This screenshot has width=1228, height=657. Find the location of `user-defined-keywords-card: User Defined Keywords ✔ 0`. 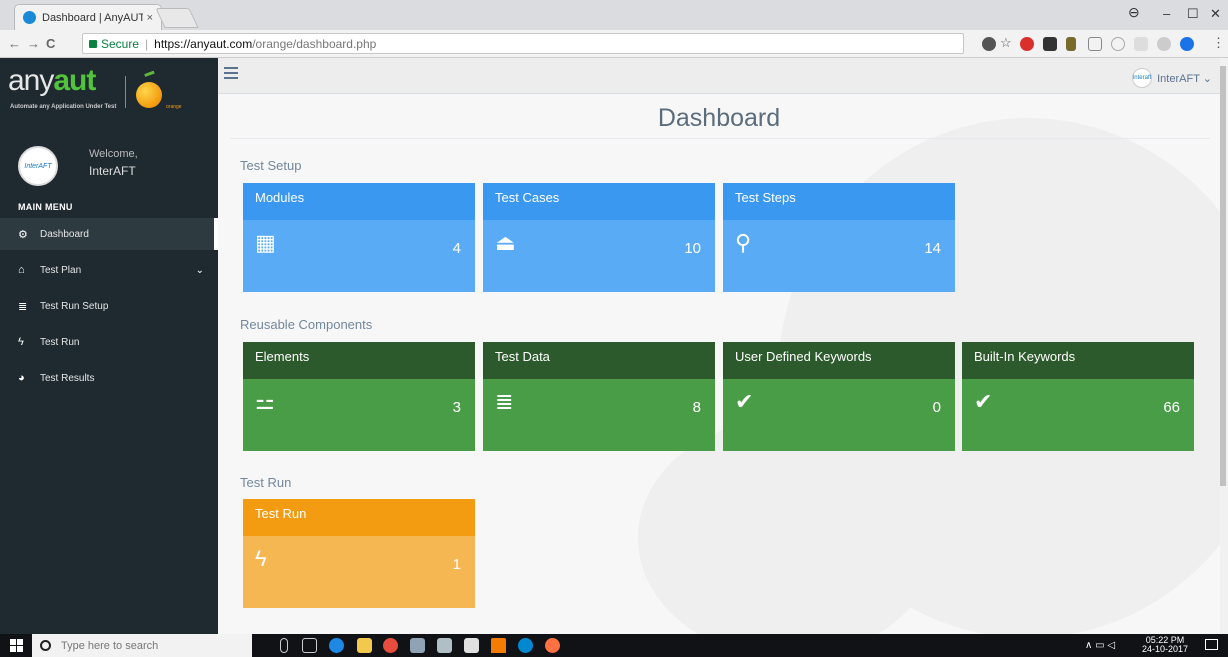

user-defined-keywords-card: User Defined Keywords ✔ 0 is located at coordinates (839, 396).